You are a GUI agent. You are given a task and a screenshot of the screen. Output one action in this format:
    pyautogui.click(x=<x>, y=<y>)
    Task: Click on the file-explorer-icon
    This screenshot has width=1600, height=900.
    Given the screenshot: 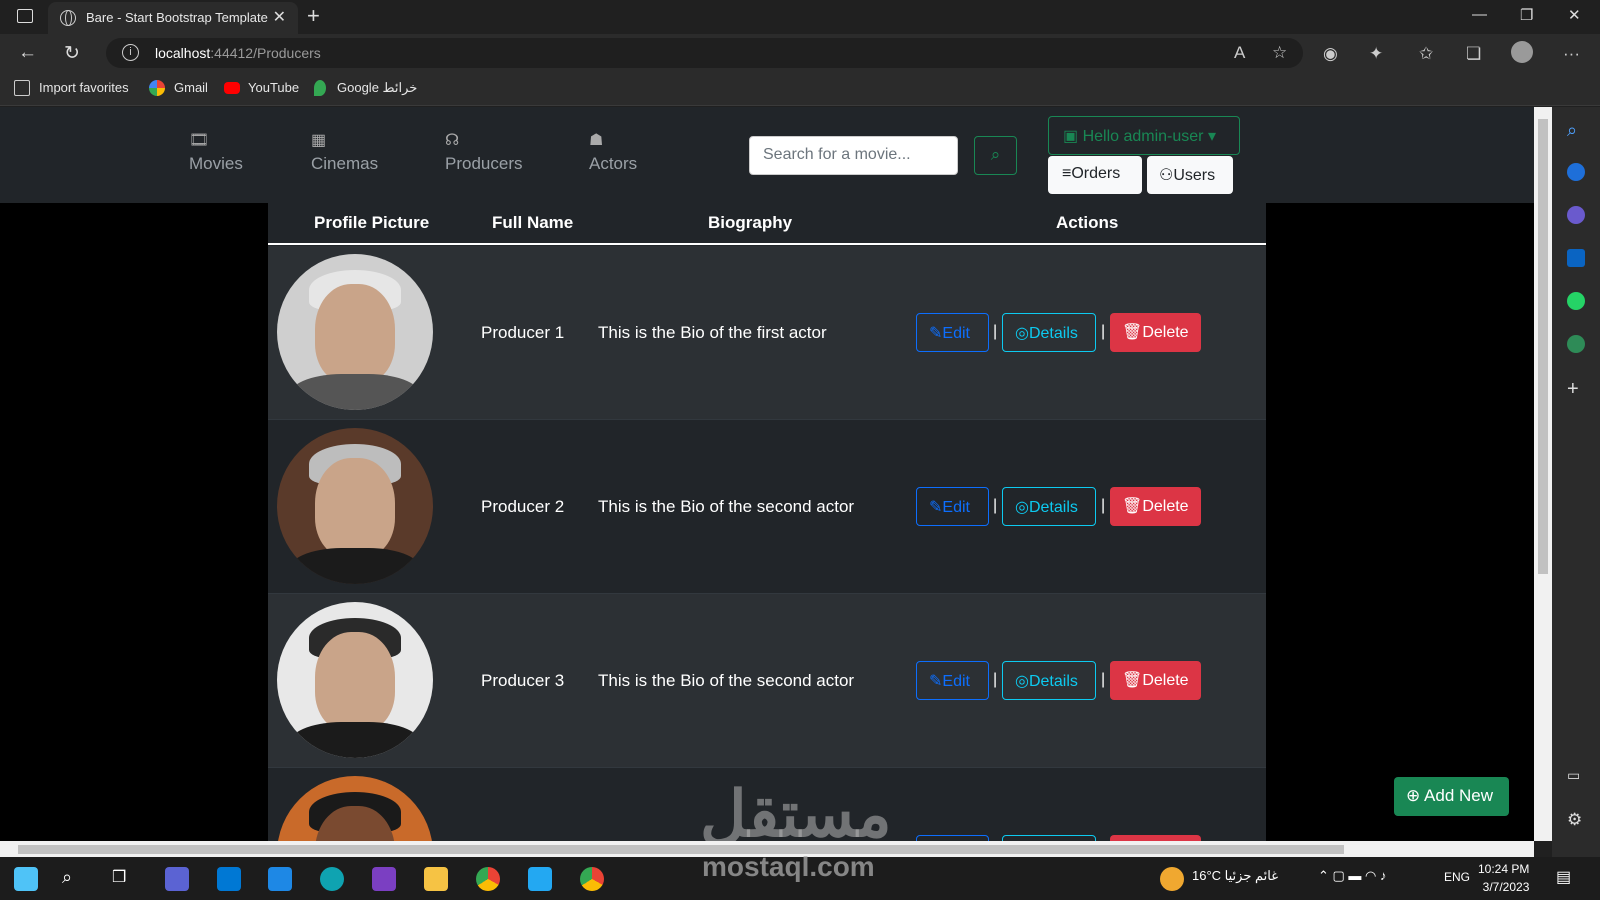 What is the action you would take?
    pyautogui.click(x=436, y=879)
    